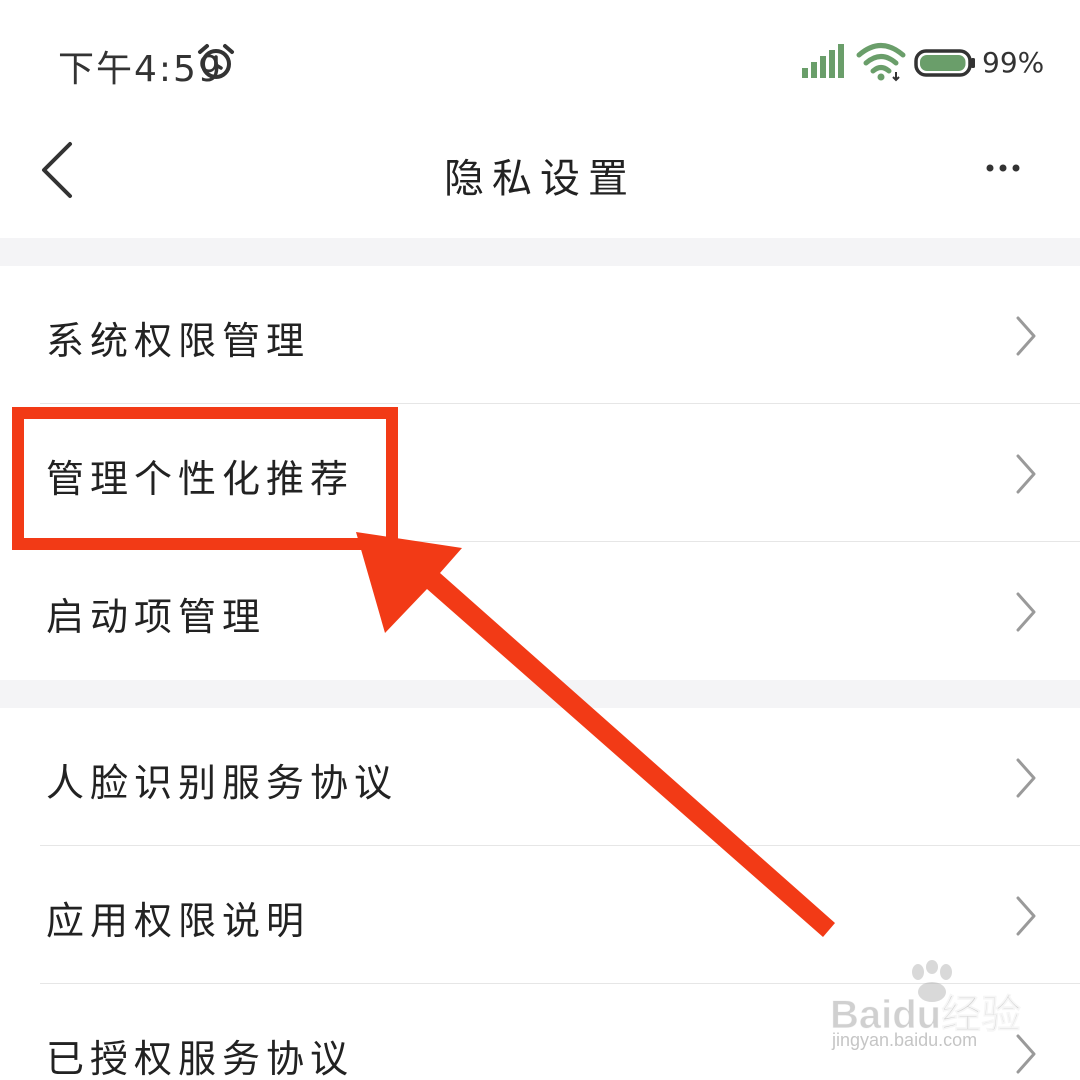 This screenshot has width=1080, height=1080. I want to click on battery-icon, so click(944, 63).